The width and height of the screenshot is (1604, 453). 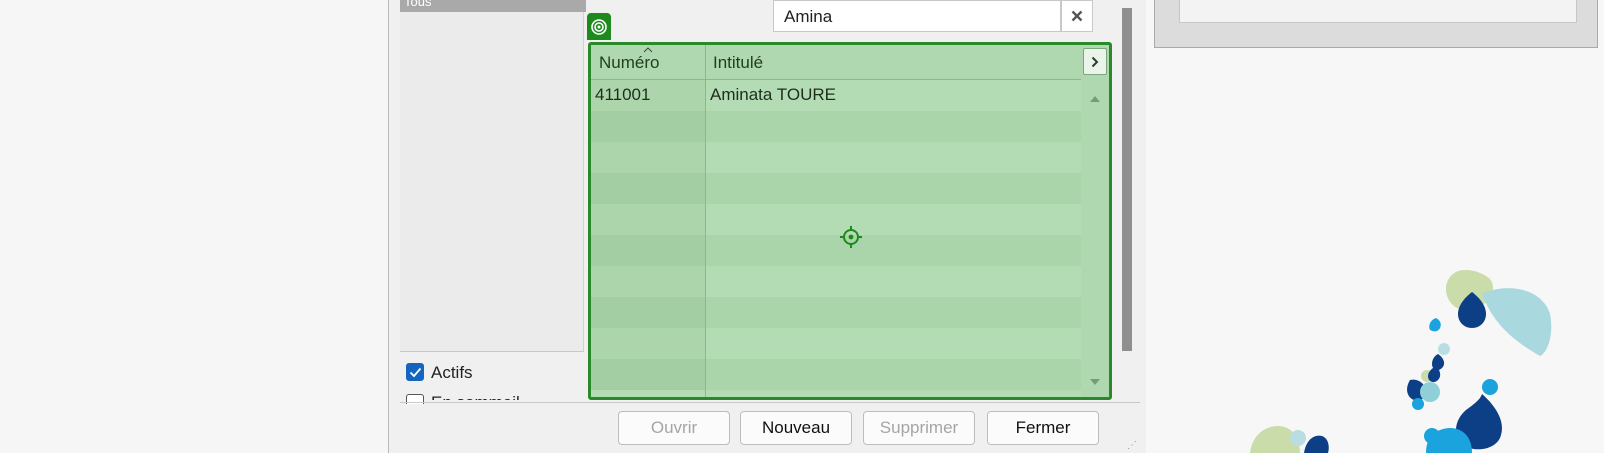 I want to click on column-header-numero: Numéro, so click(x=629, y=63).